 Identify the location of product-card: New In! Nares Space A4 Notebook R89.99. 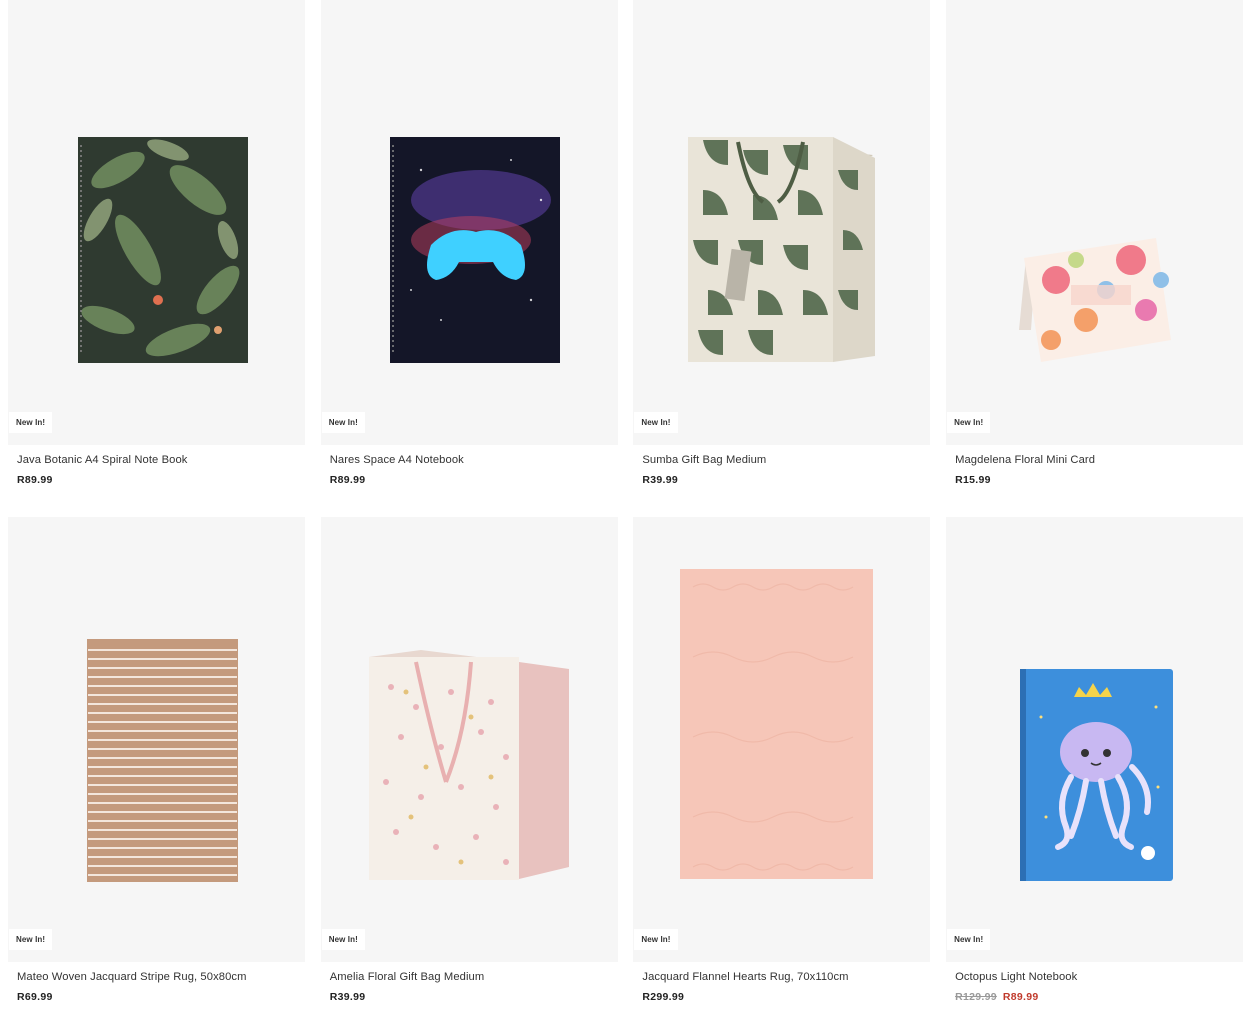
(469, 258).